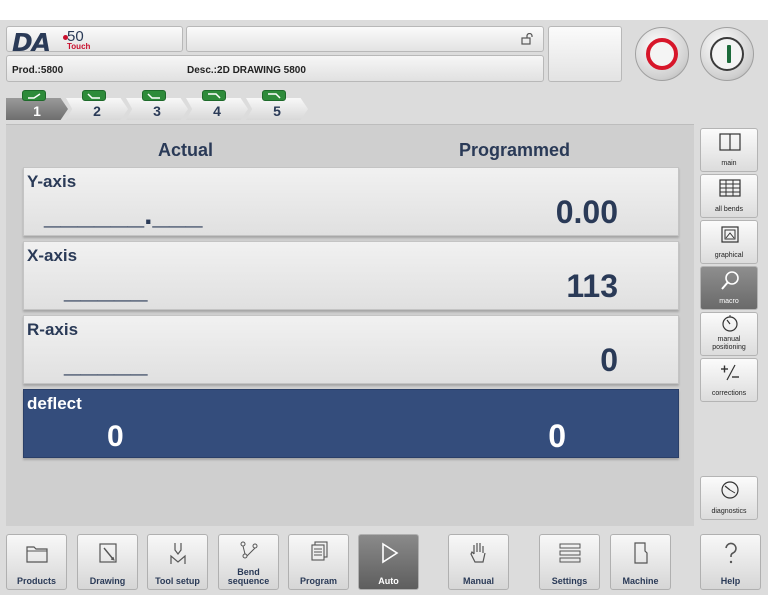 This screenshot has height=615, width=768. Describe the element at coordinates (34, 95) in the screenshot. I see `bend-badge-1-icon` at that location.